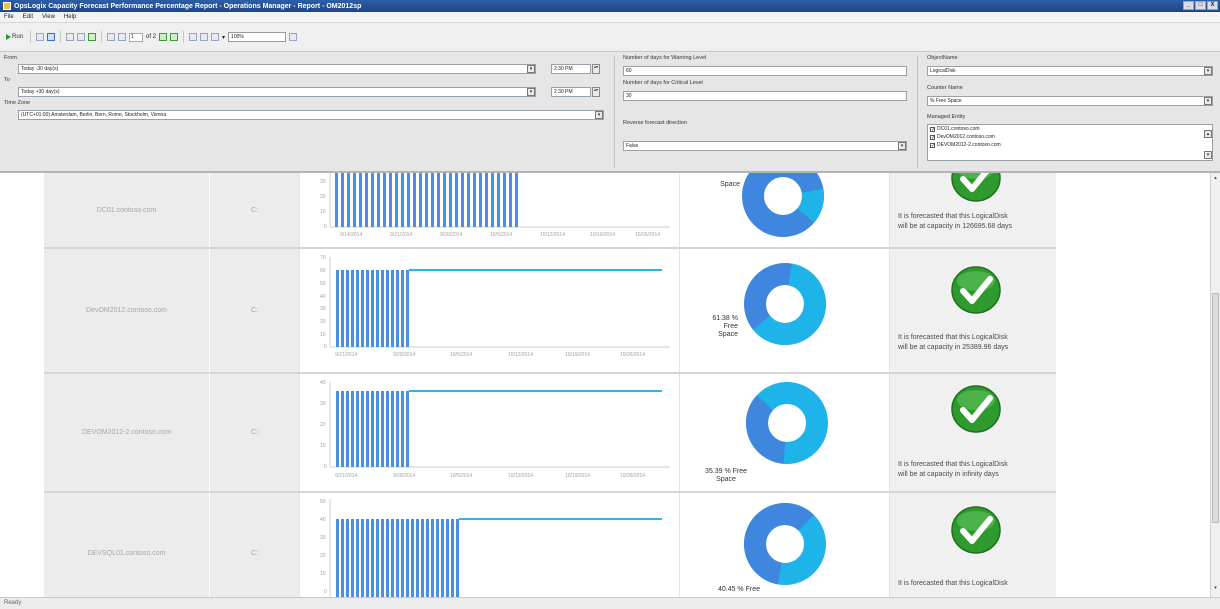 The width and height of the screenshot is (1220, 609). I want to click on y-tick-label: 10, so click(323, 335).